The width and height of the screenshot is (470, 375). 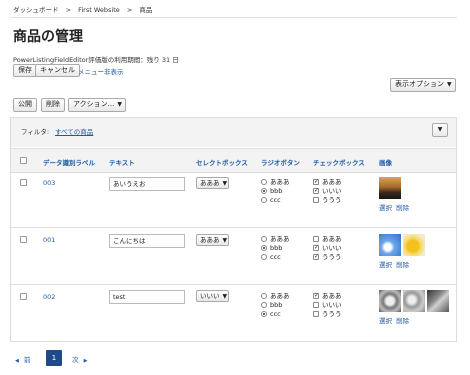 I want to click on trial-notice: PowerListingFieldEditor評価版の利用期間：残り 31 日, so click(x=96, y=60).